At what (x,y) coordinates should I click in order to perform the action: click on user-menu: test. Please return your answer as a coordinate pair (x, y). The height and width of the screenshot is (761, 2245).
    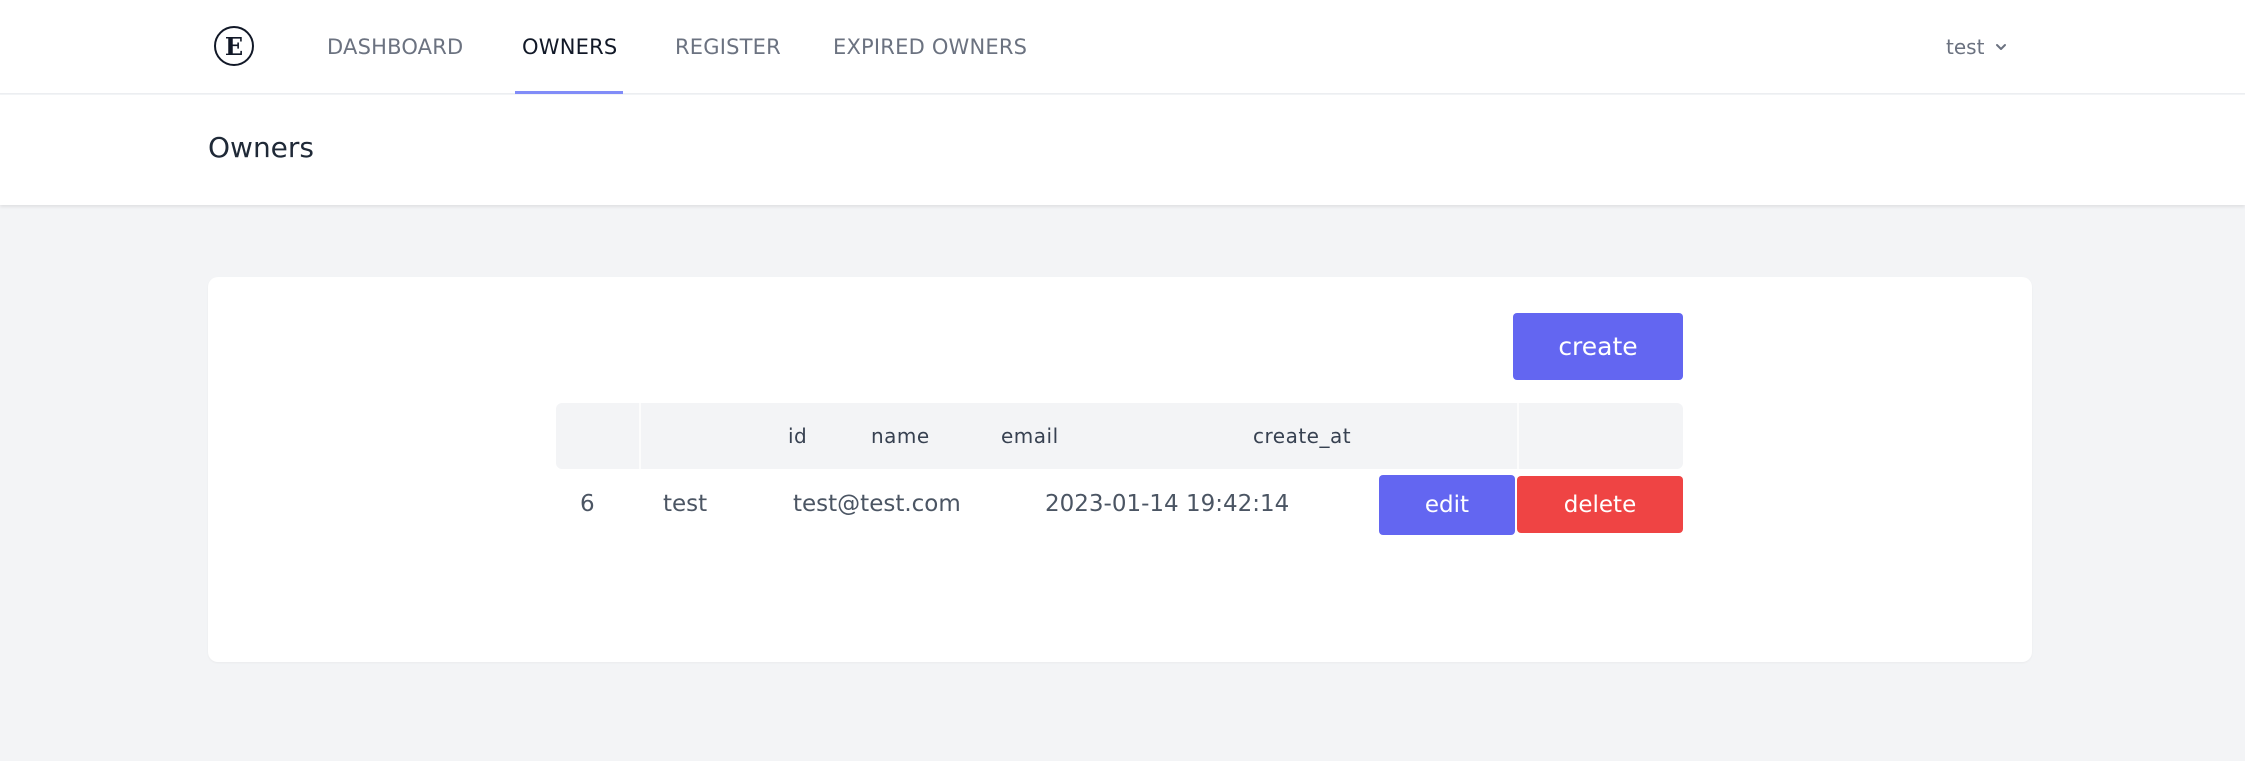
    Looking at the image, I should click on (1977, 47).